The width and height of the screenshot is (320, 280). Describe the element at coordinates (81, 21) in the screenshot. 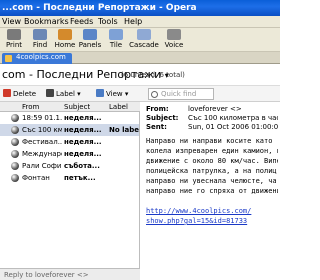

I see `menu-feeds: Feeds` at that location.